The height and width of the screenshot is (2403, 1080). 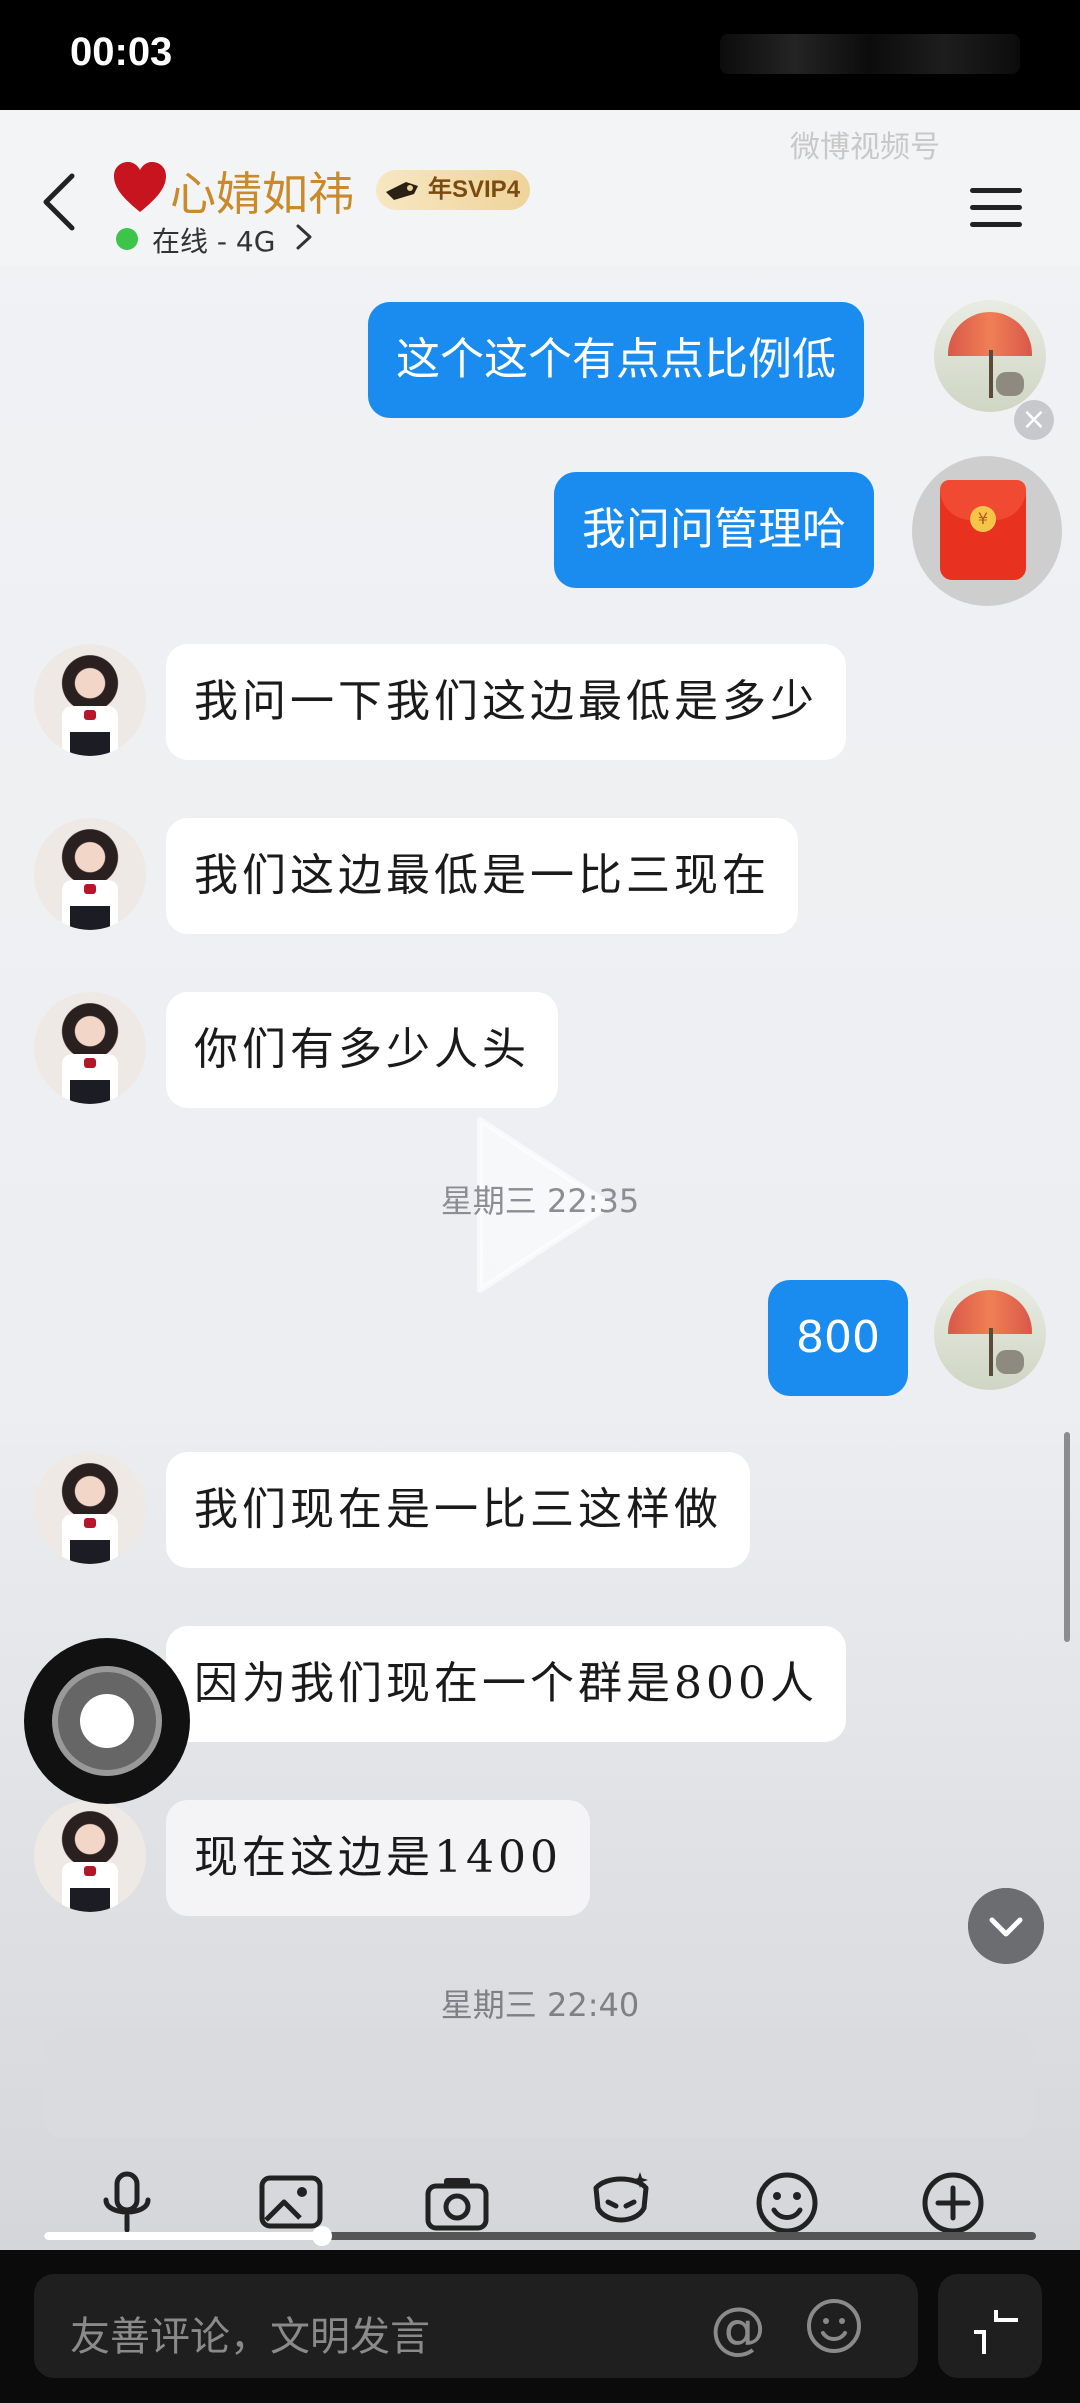 What do you see at coordinates (127, 2203) in the screenshot?
I see `microphone-icon` at bounding box center [127, 2203].